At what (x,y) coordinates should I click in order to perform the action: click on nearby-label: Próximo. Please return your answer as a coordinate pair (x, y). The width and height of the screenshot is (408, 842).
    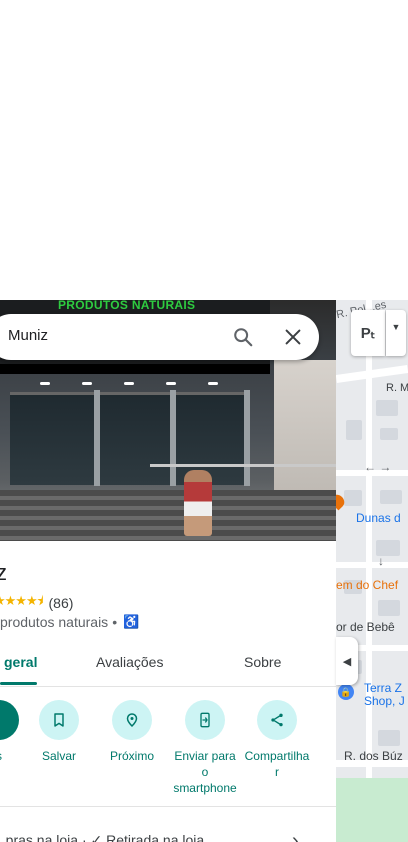
    Looking at the image, I should click on (131, 756).